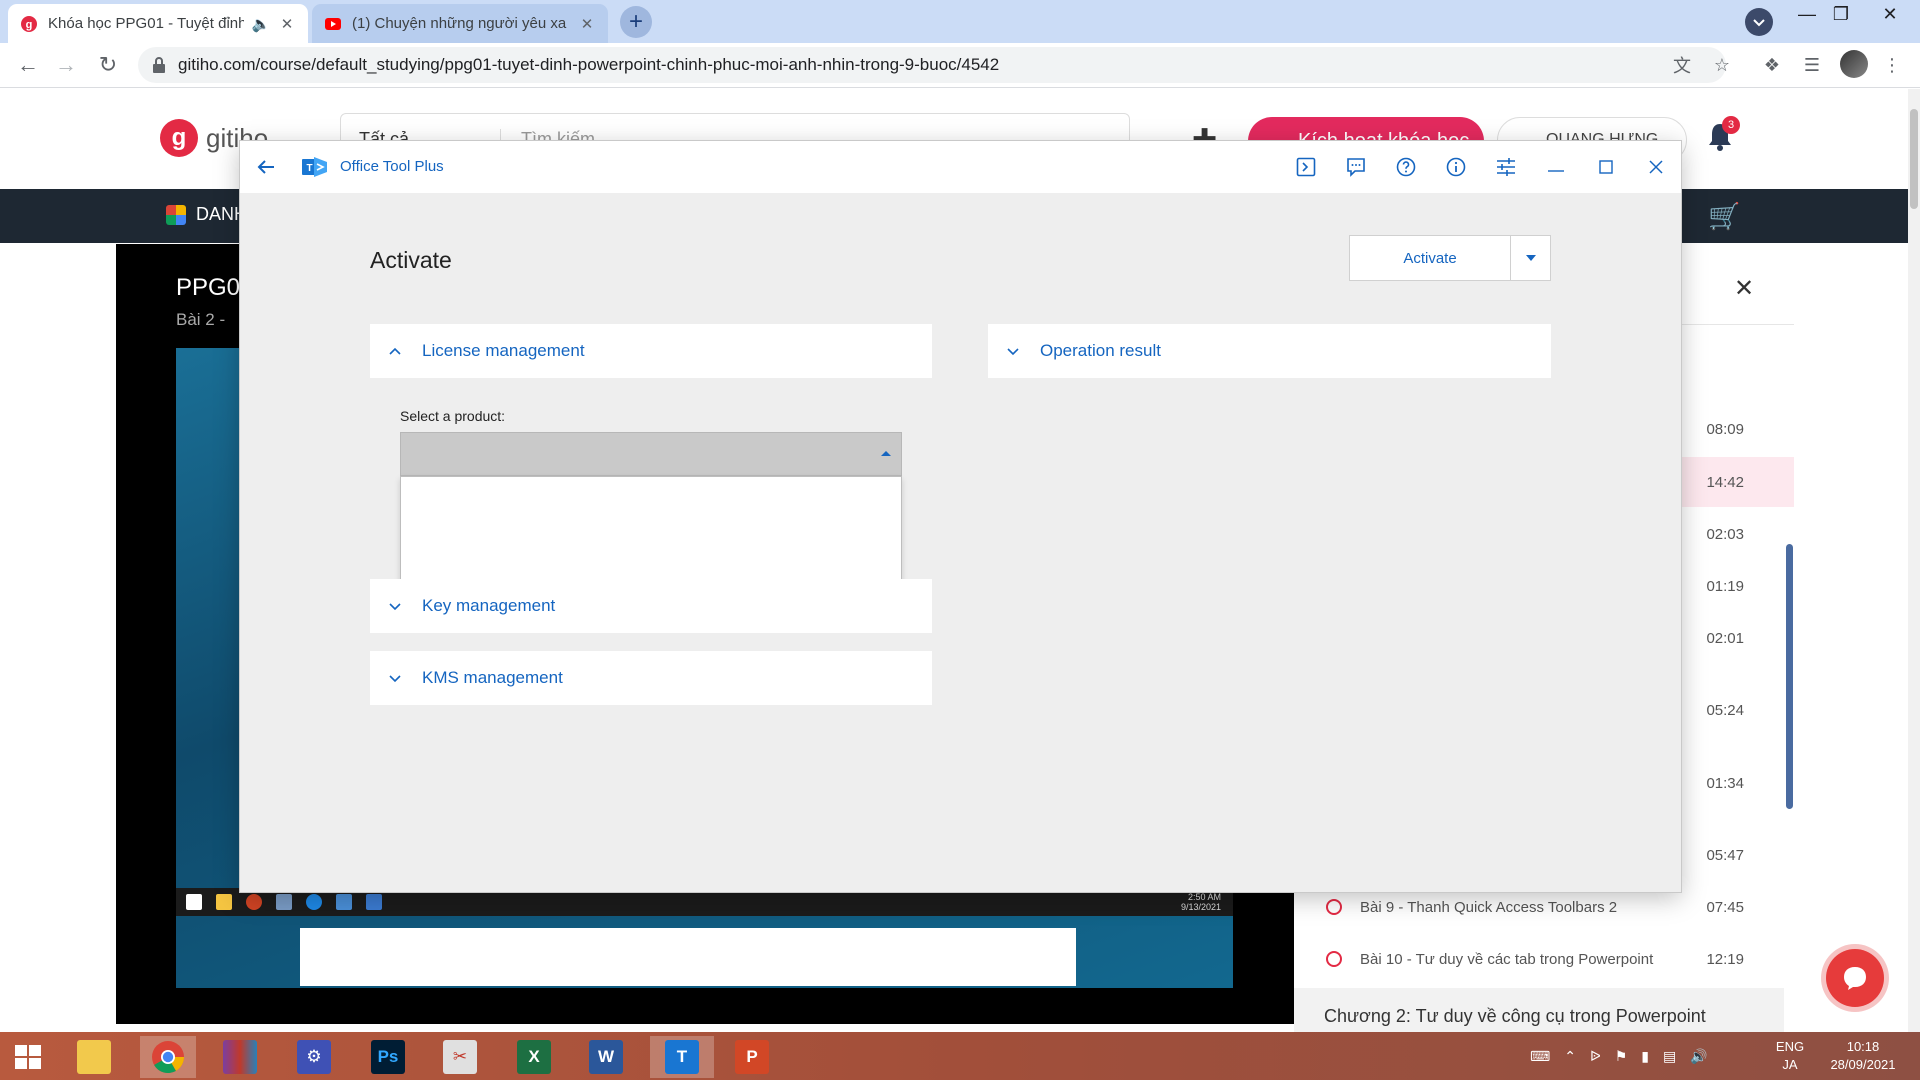  What do you see at coordinates (636, 22) in the screenshot?
I see `new-tab-button: +` at bounding box center [636, 22].